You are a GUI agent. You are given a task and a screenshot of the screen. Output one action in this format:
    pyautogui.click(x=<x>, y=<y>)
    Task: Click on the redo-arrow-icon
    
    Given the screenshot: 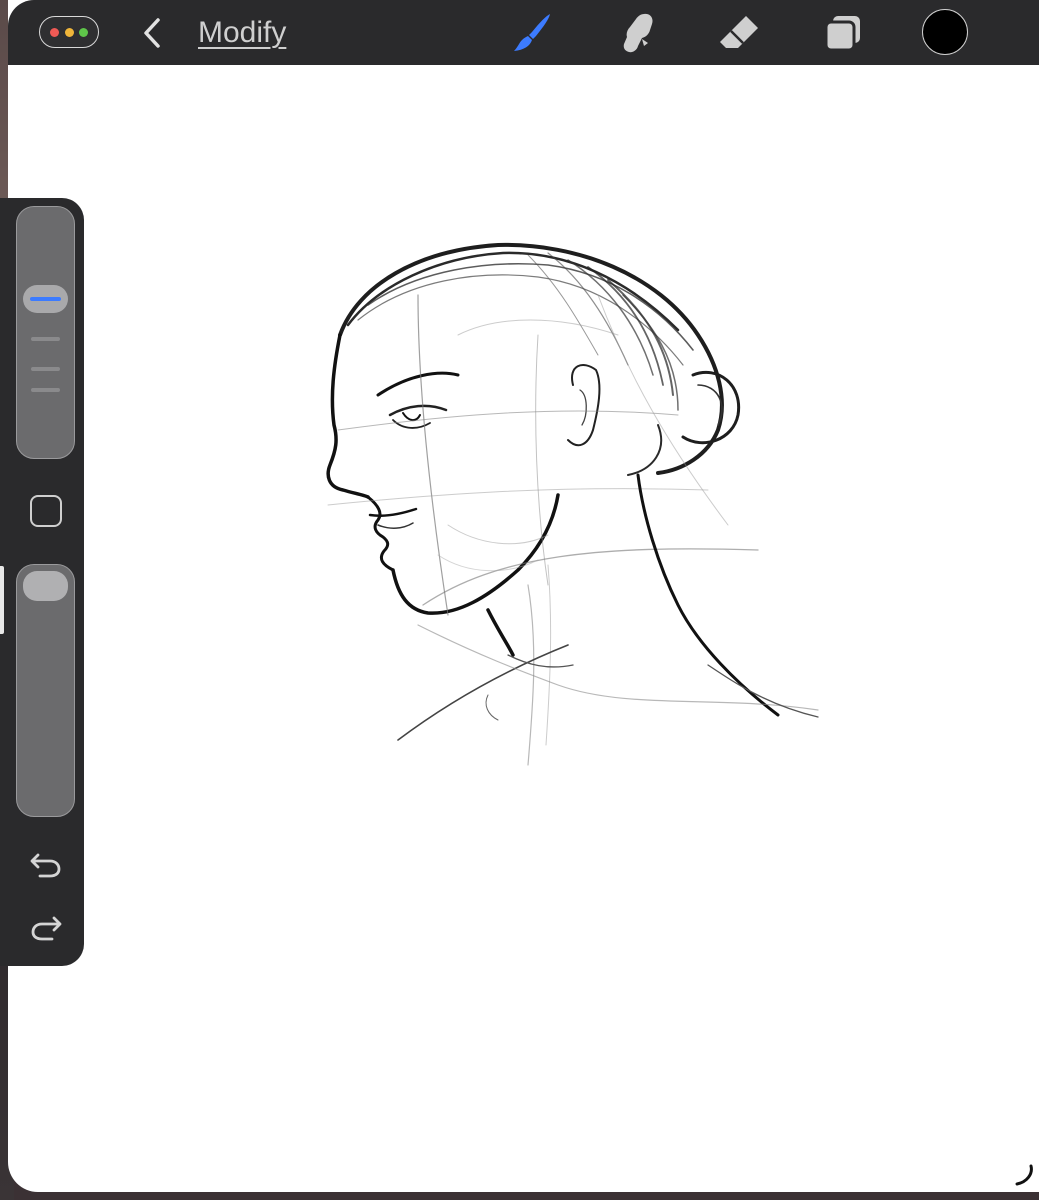 What is the action you would take?
    pyautogui.click(x=46, y=928)
    